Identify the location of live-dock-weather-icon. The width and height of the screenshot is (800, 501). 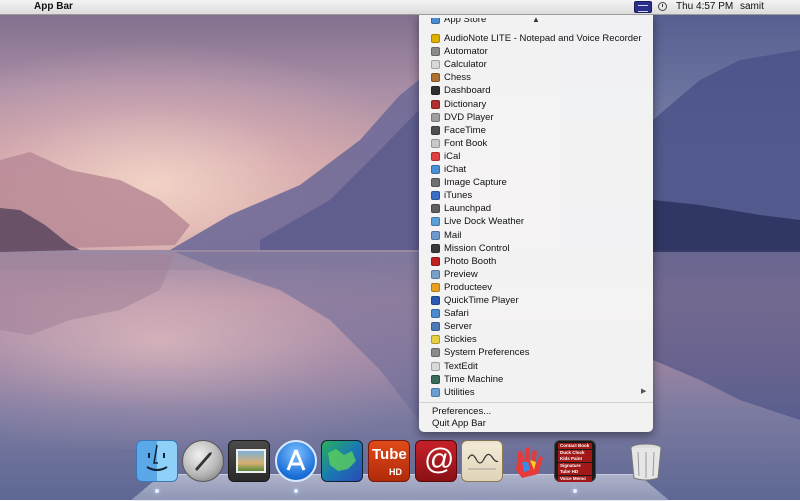
(342, 461).